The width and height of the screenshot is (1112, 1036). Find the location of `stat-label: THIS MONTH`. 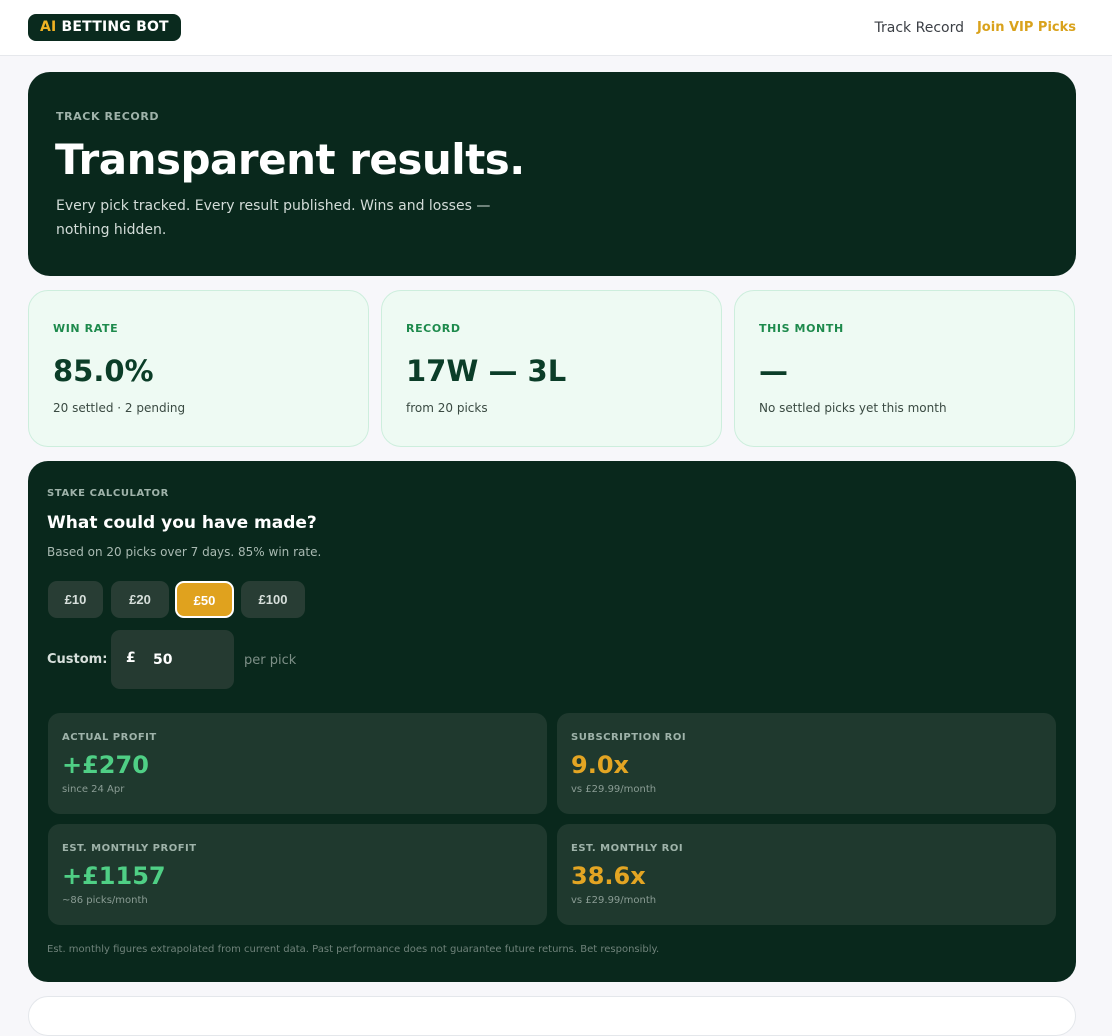

stat-label: THIS MONTH is located at coordinates (801, 328).